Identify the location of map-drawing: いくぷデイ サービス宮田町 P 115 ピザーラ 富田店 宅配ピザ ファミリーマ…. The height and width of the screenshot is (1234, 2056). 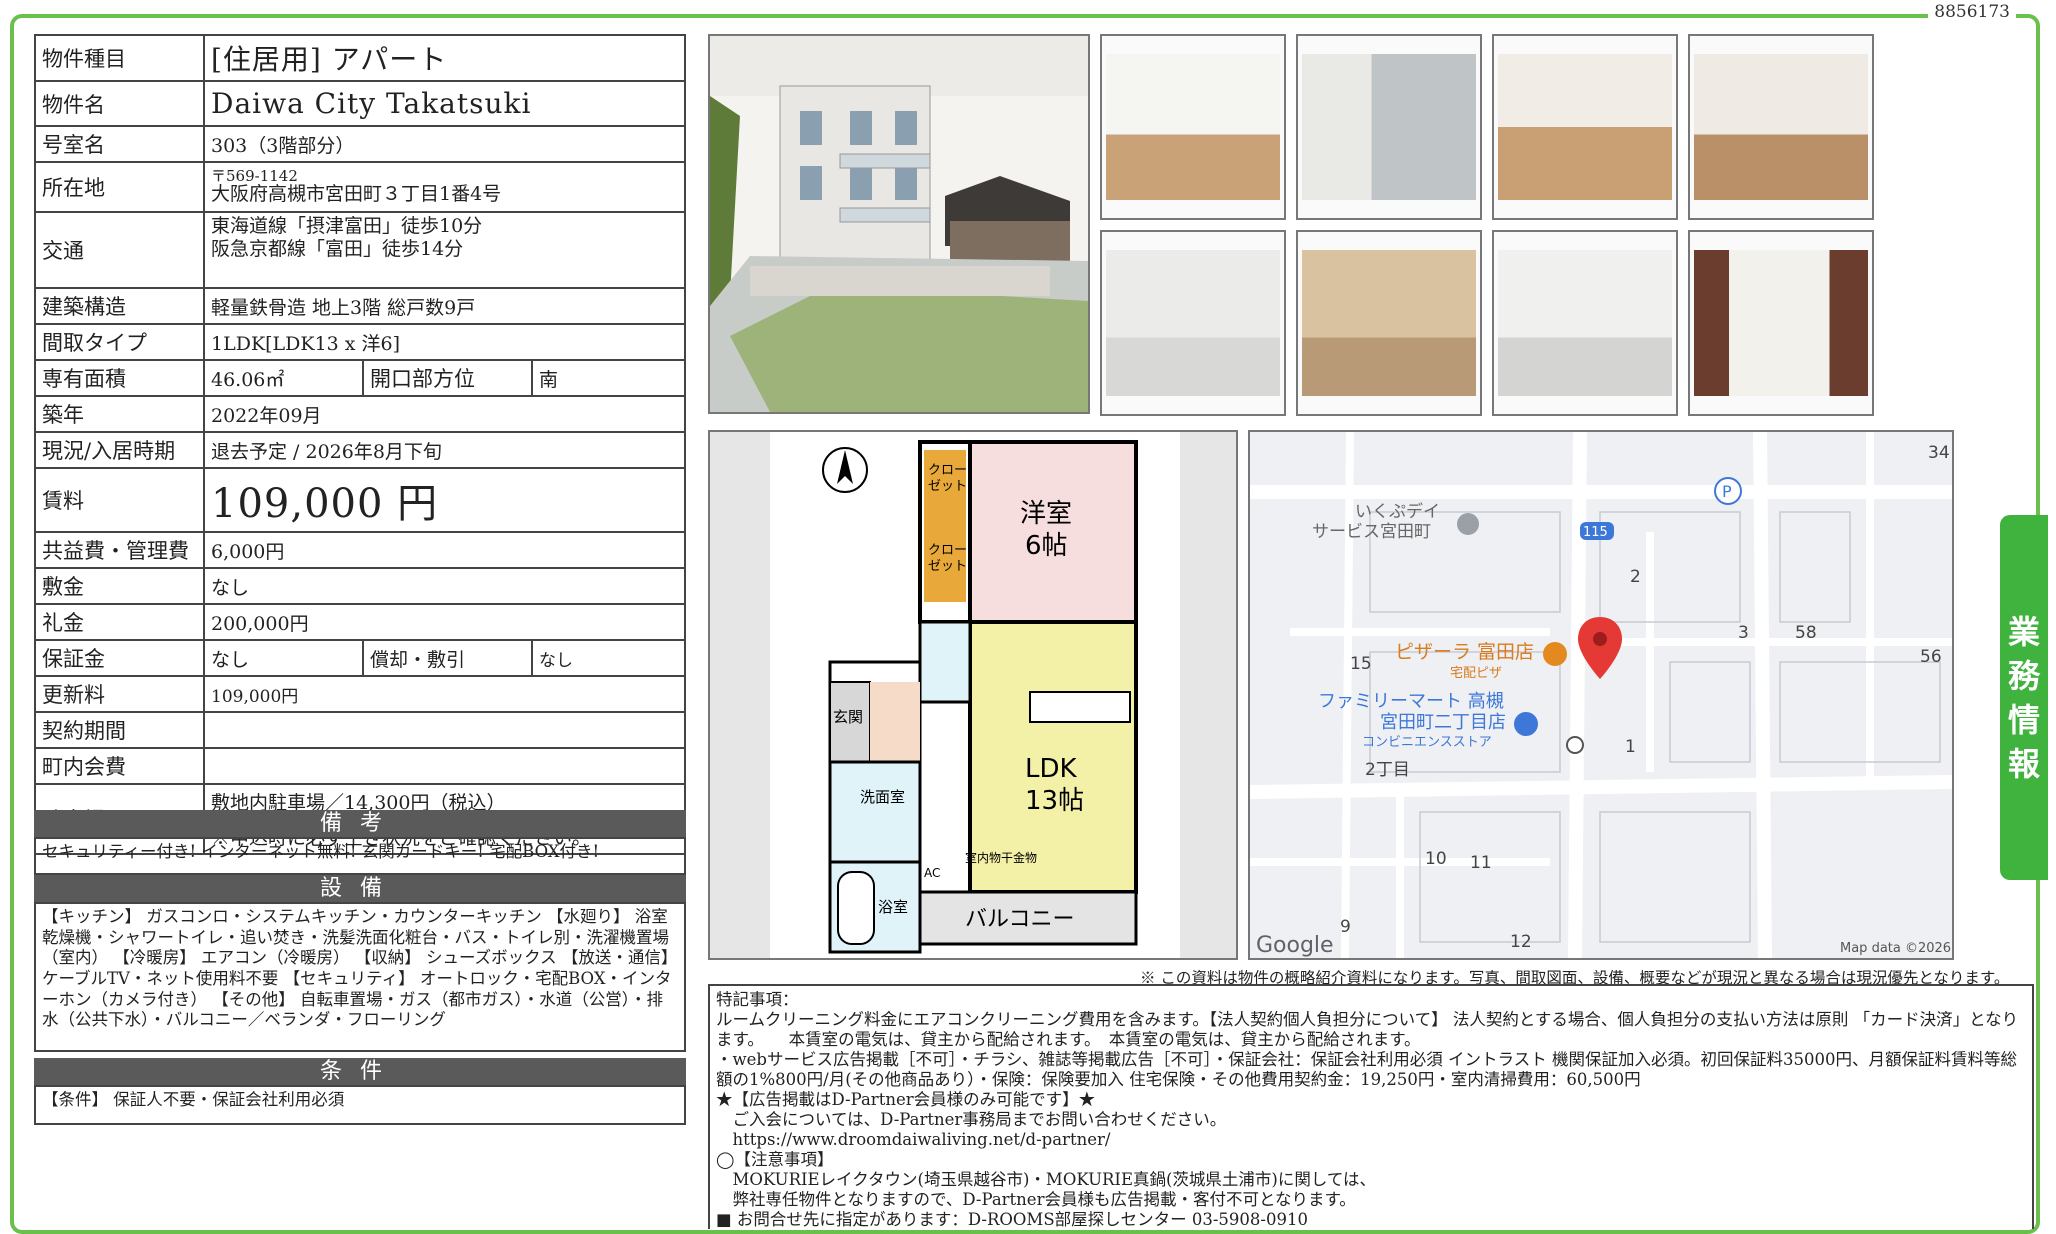
(1601, 695).